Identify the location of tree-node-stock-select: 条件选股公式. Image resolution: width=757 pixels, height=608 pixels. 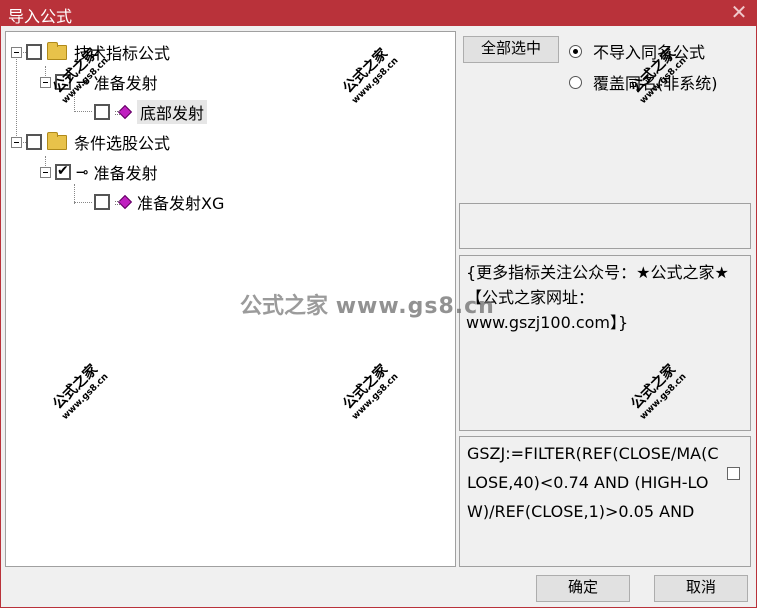
(90, 142).